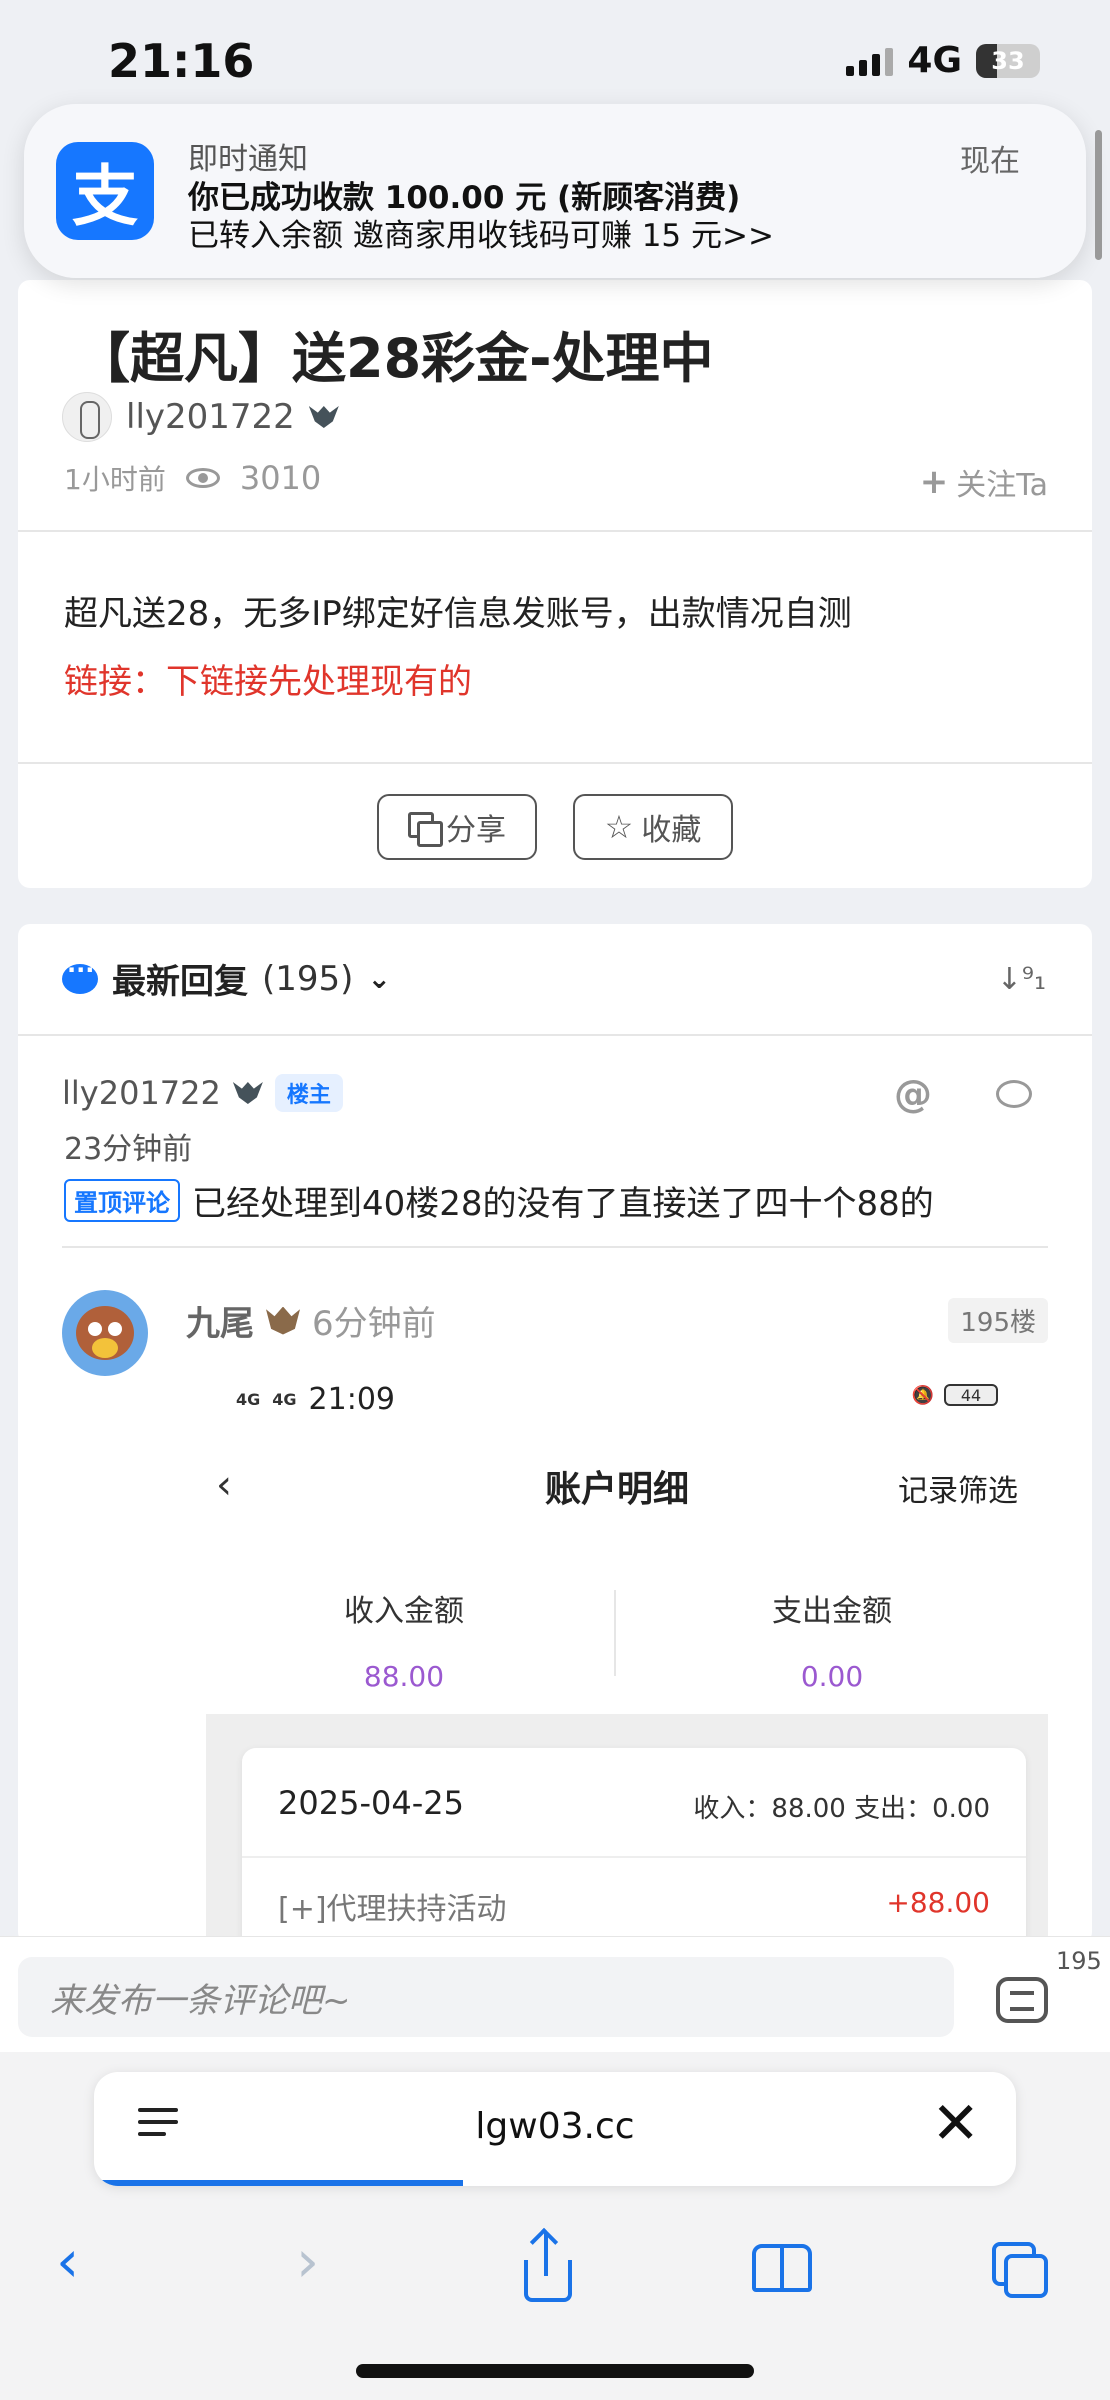  I want to click on share-icon, so click(548, 2267).